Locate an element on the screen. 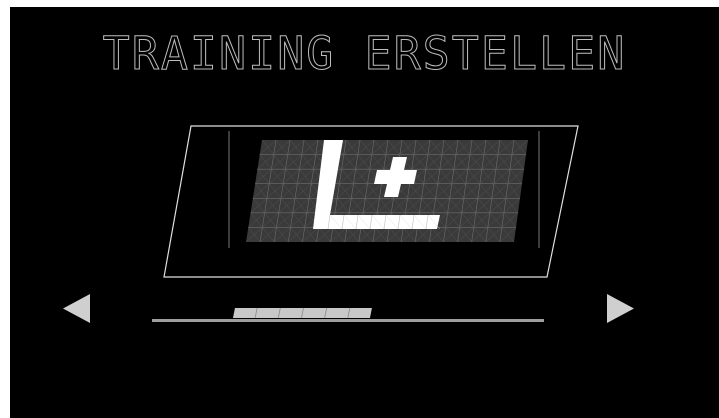 The height and width of the screenshot is (418, 719). triangle-right-icon is located at coordinates (620, 308).